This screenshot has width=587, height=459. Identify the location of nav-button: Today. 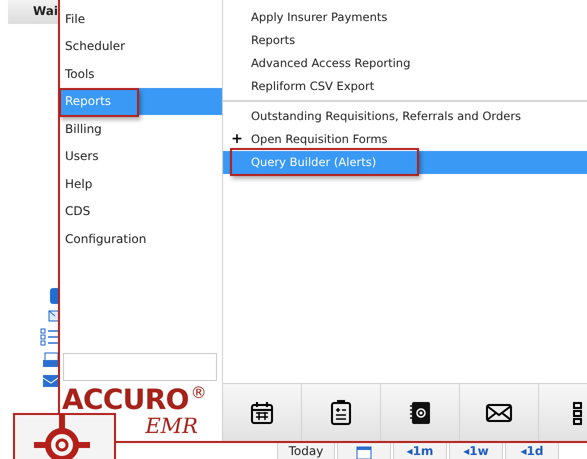
(306, 451).